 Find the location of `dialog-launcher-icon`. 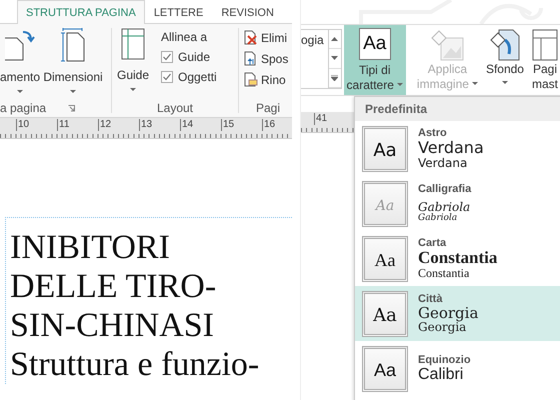

dialog-launcher-icon is located at coordinates (72, 108).